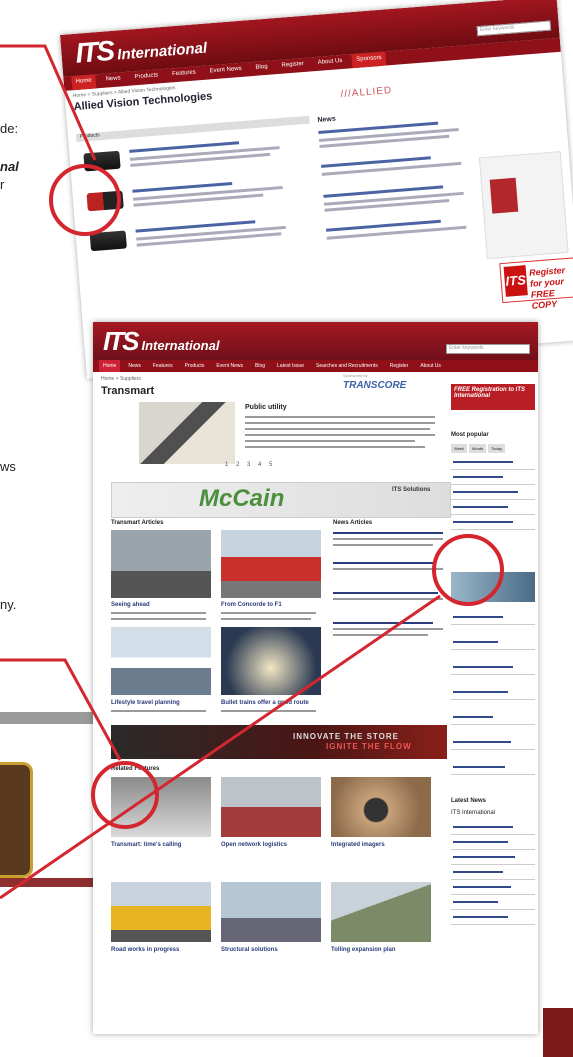 This screenshot has height=1057, width=573. Describe the element at coordinates (327, 120) in the screenshot. I see `news-header: News` at that location.